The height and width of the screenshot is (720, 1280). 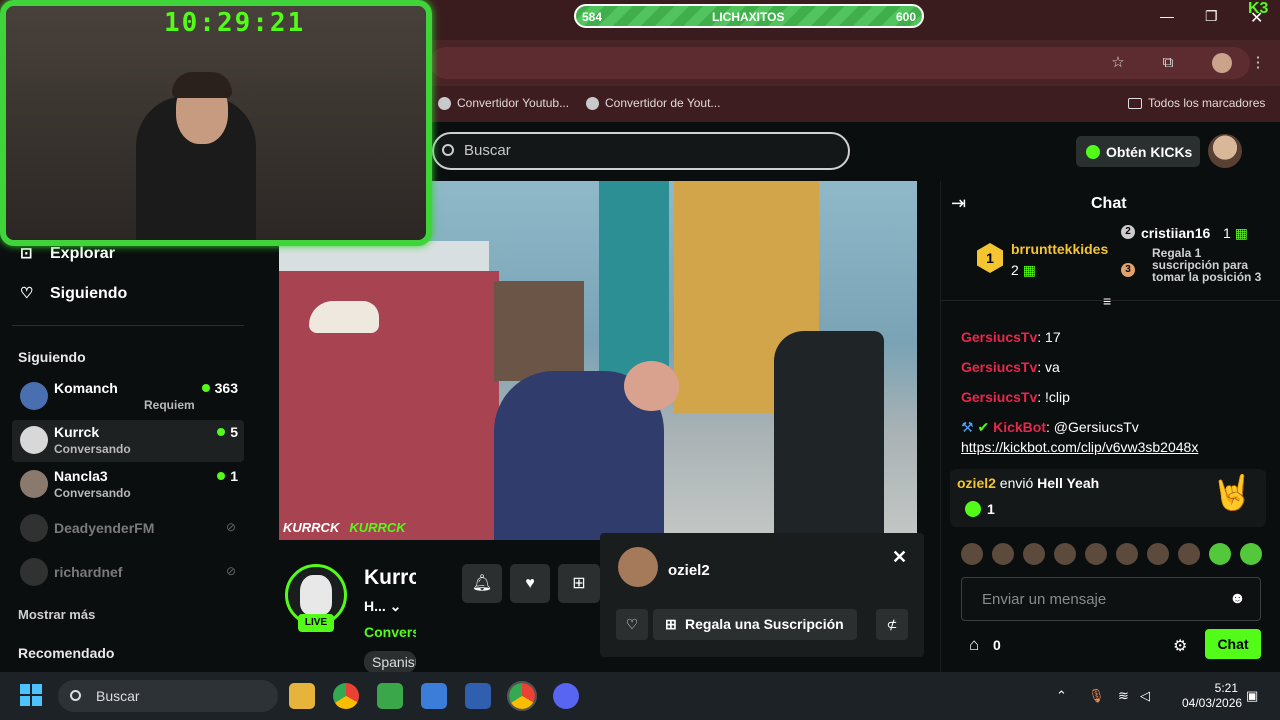 What do you see at coordinates (230, 571) in the screenshot?
I see `offline-icon: ⊘` at bounding box center [230, 571].